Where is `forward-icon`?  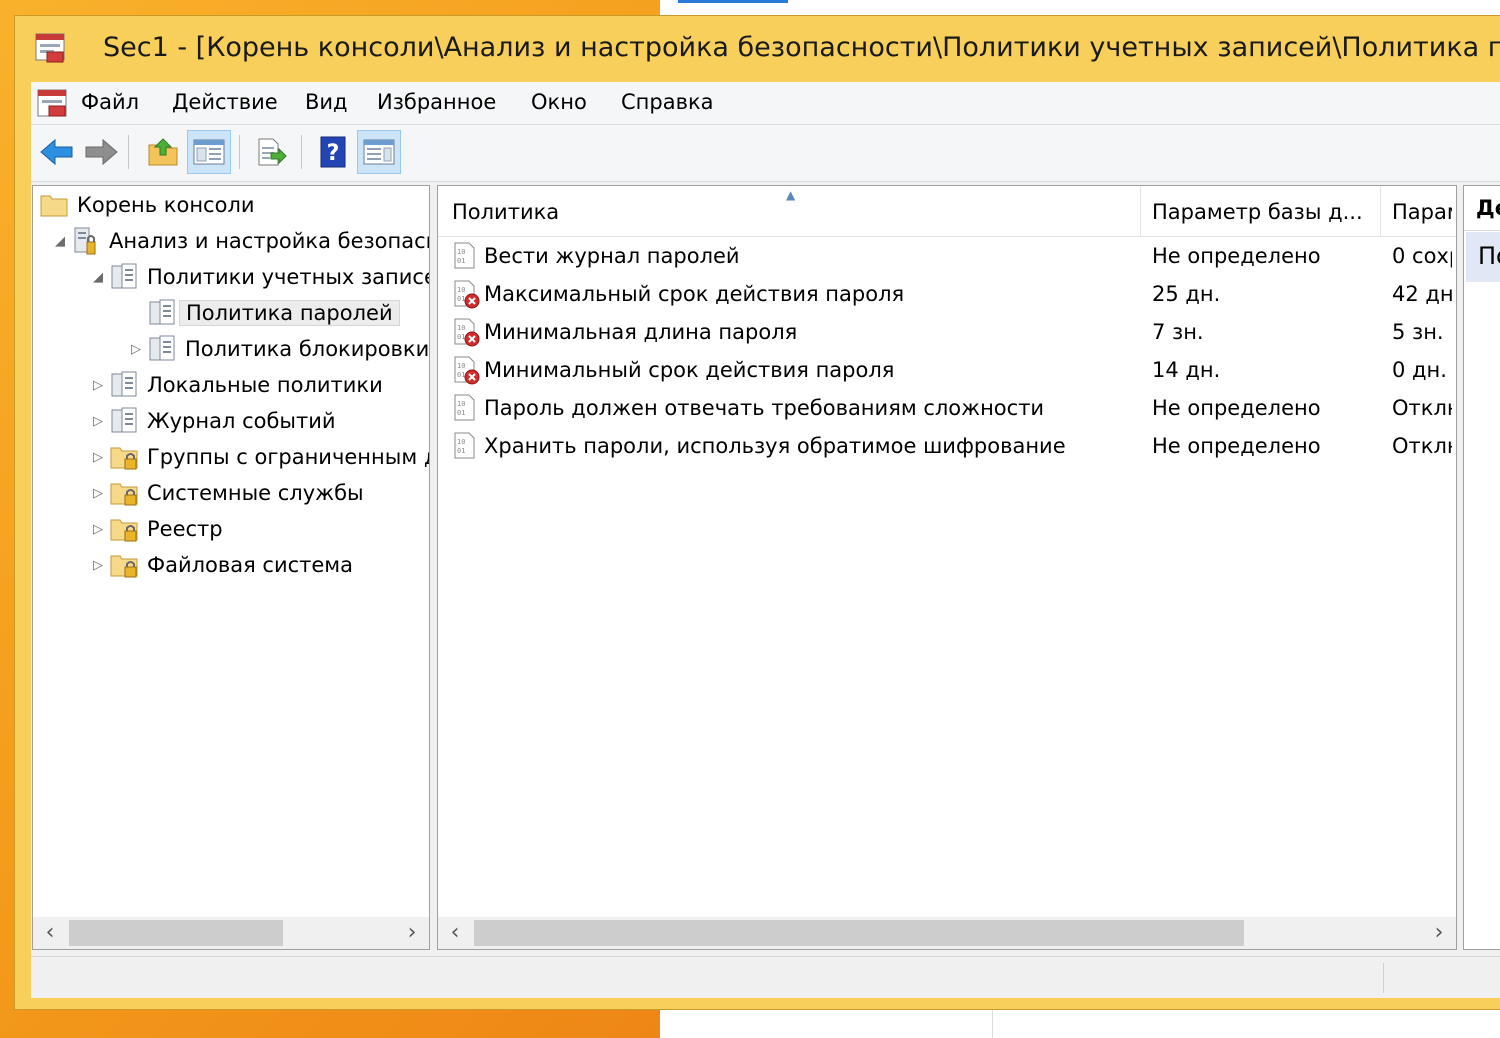
forward-icon is located at coordinates (101, 152).